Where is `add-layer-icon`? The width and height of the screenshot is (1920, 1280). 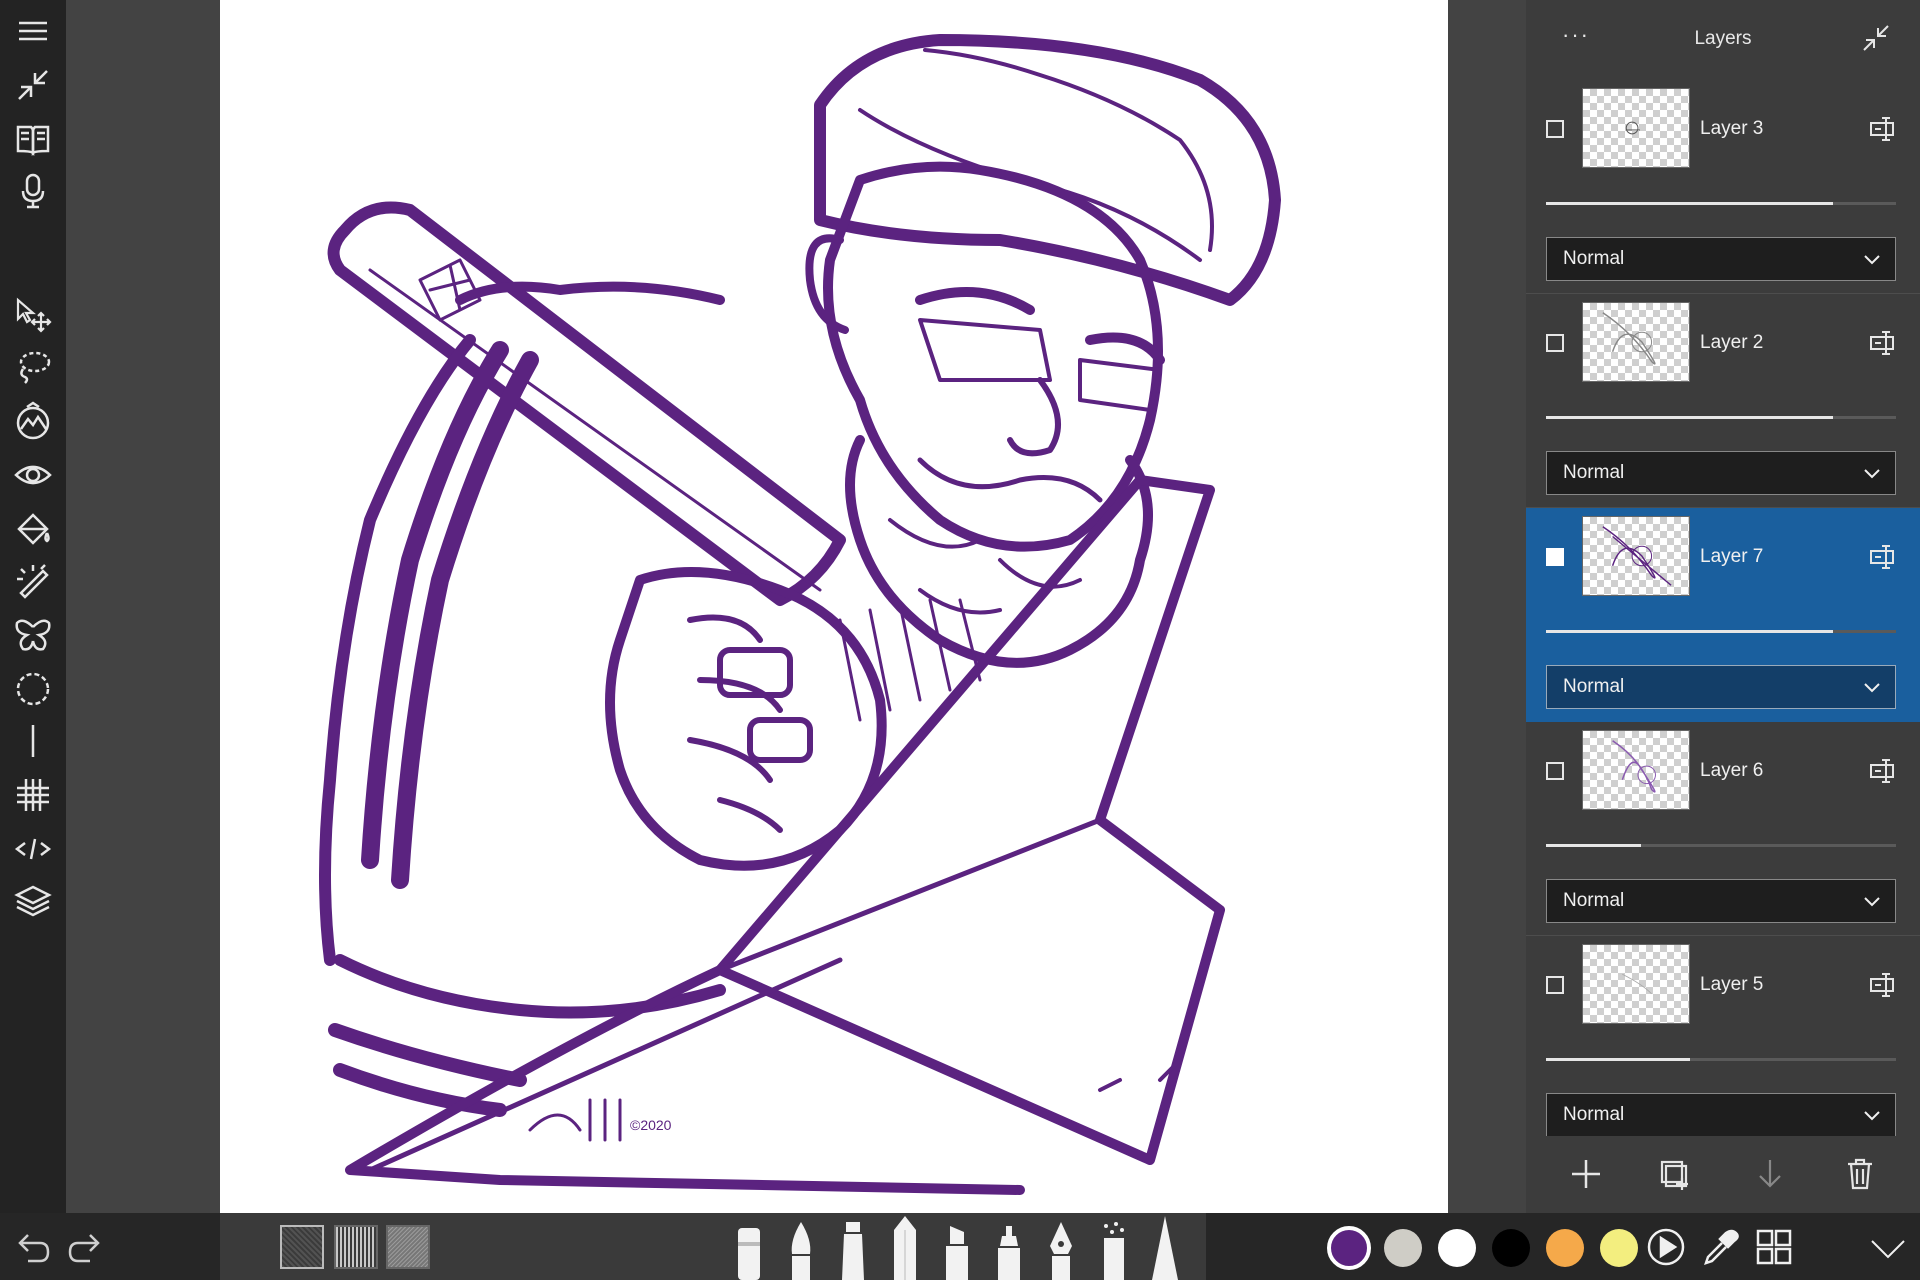 add-layer-icon is located at coordinates (1586, 1174).